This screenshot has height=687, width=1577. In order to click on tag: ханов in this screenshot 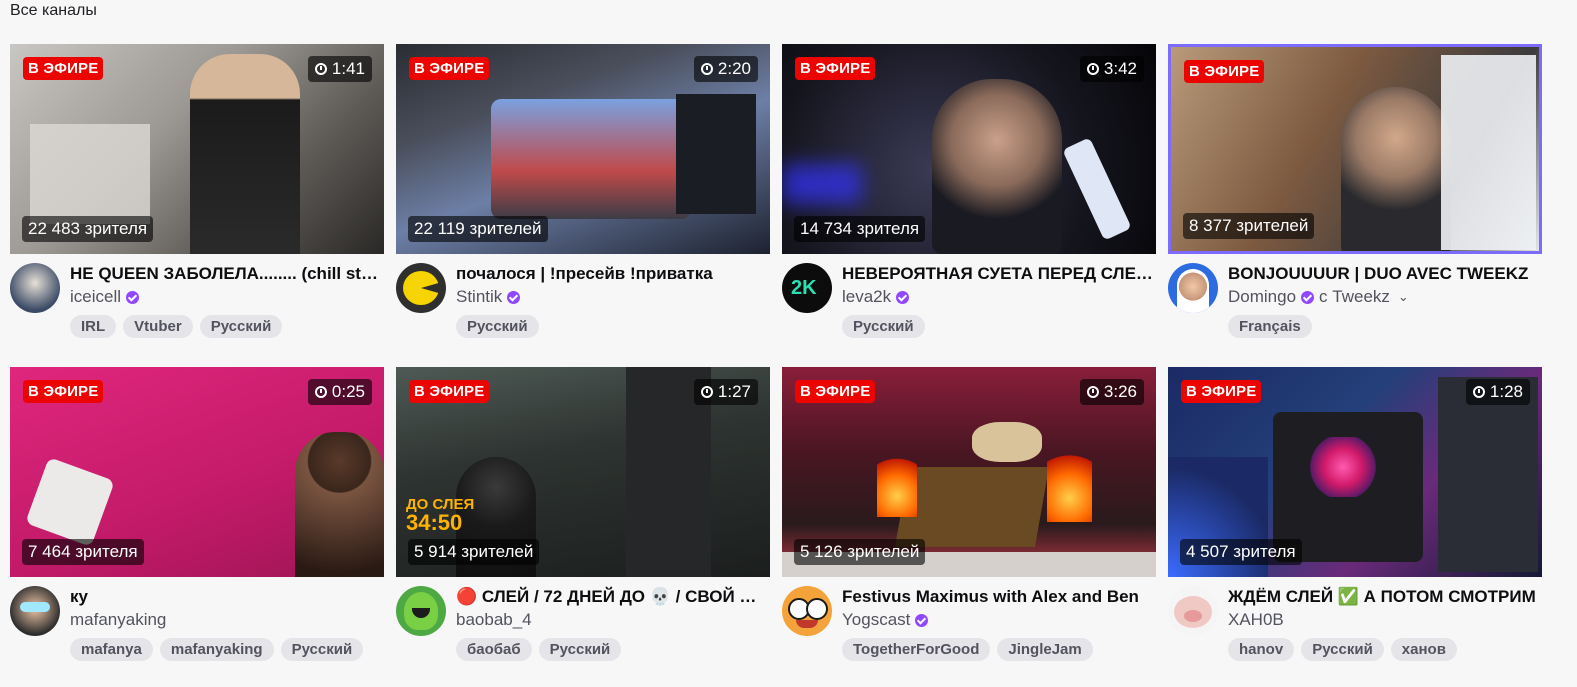, I will do `click(1423, 649)`.